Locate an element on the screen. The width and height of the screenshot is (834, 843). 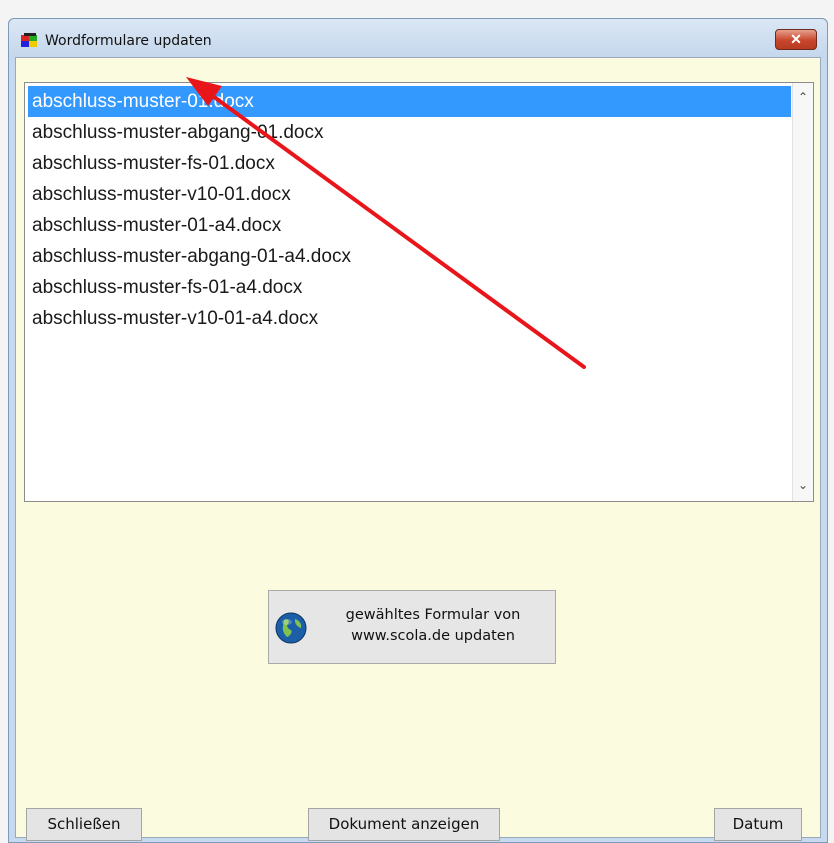
title-bar: Wordformulare updaten ✕ is located at coordinates (418, 38).